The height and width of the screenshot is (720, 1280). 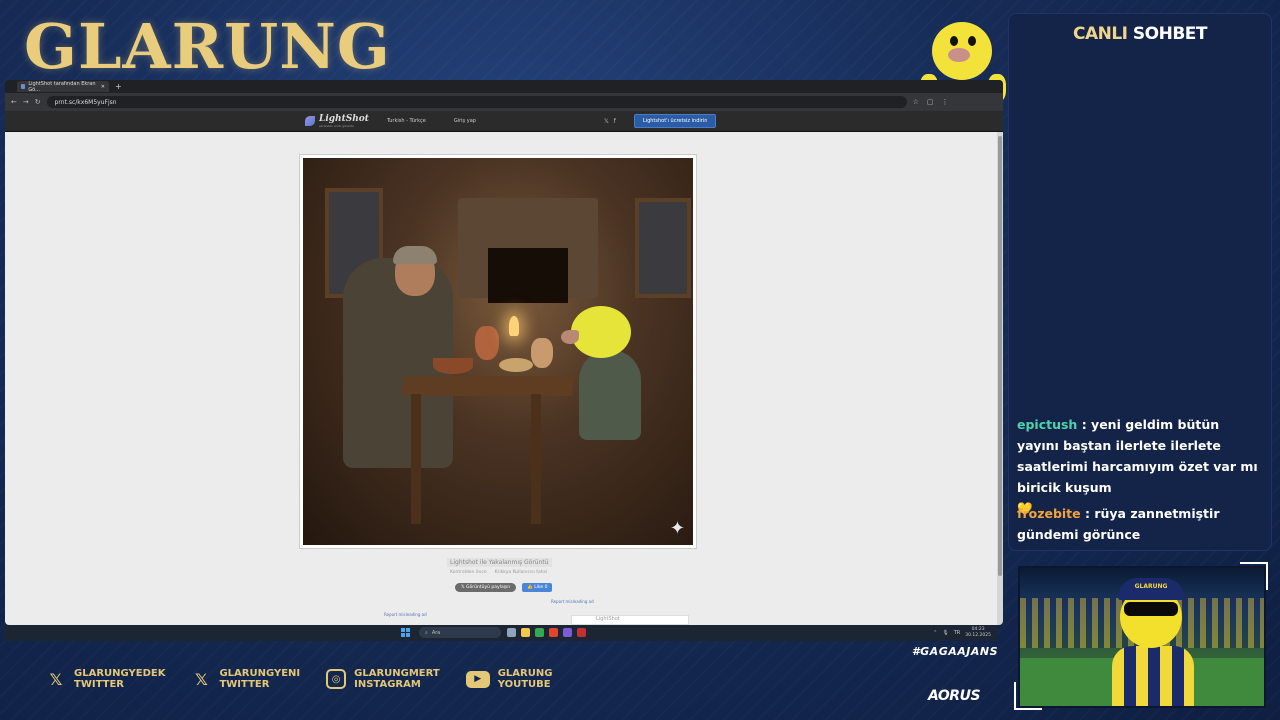 I want to click on youtube-icon: ▶, so click(x=477, y=679).